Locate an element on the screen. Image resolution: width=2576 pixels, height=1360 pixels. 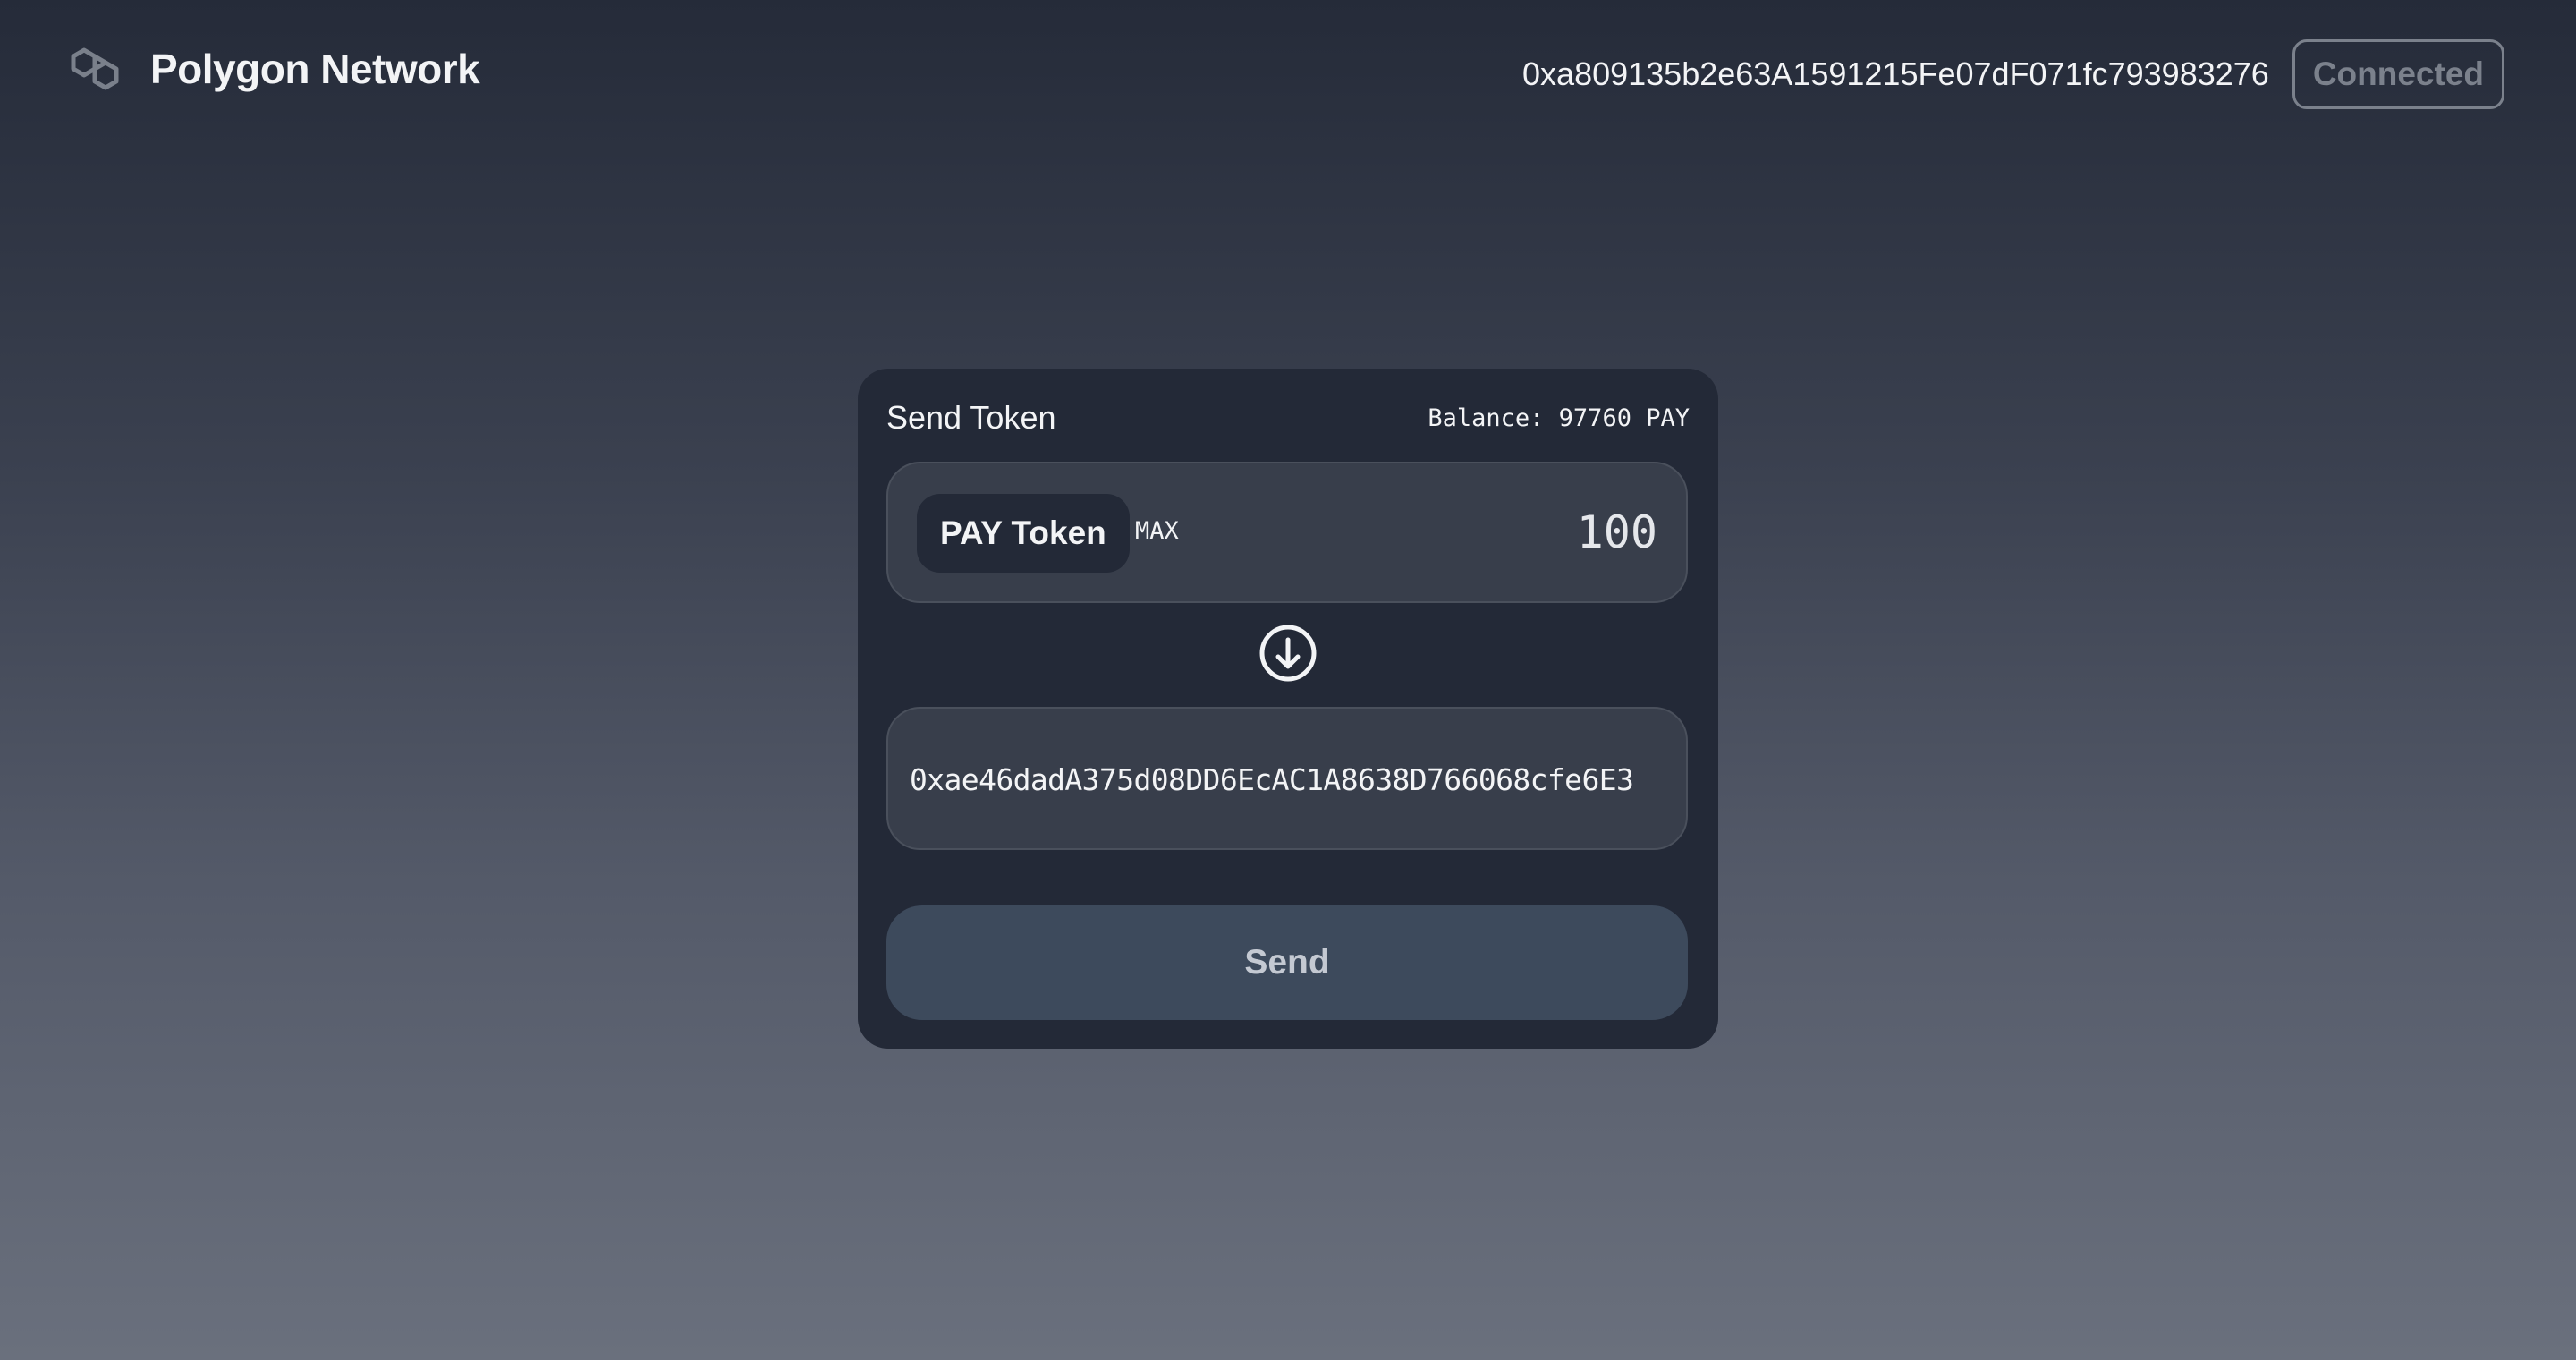
recipient-field is located at coordinates (1287, 778).